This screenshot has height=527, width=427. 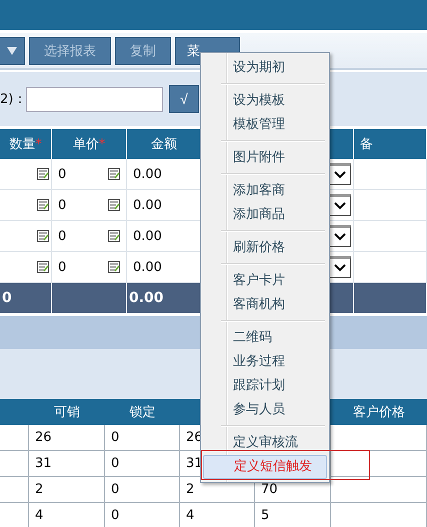 I want to click on column-header: 锁定, so click(x=142, y=412).